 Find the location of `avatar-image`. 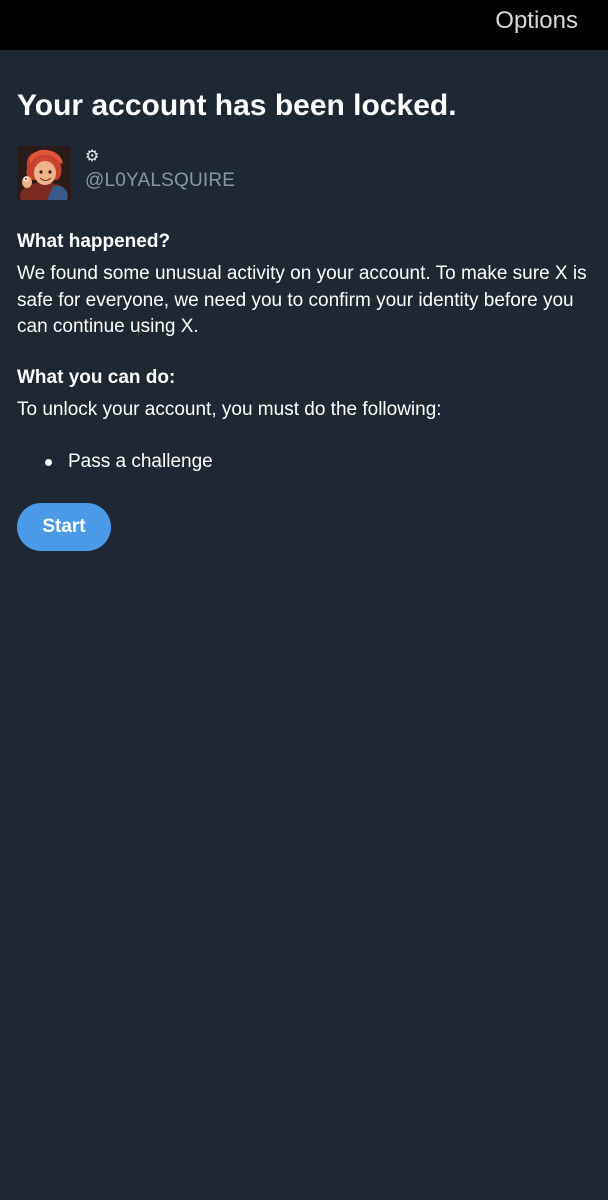

avatar-image is located at coordinates (44, 173).